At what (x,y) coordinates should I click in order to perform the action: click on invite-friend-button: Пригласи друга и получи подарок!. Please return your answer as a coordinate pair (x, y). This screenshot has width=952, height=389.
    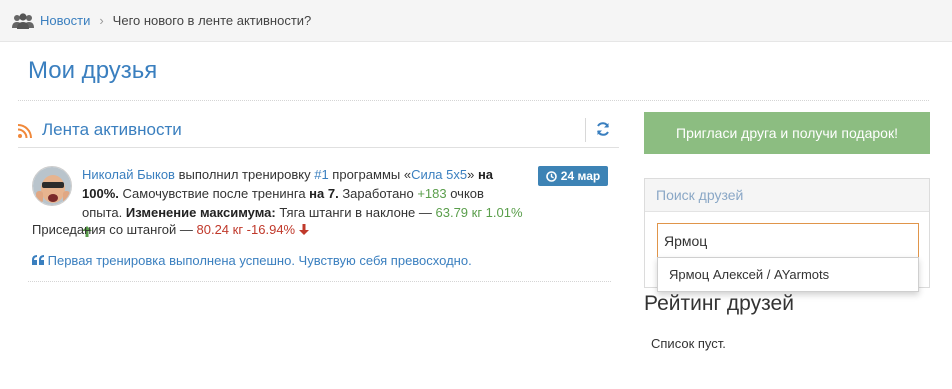
    Looking at the image, I should click on (787, 133).